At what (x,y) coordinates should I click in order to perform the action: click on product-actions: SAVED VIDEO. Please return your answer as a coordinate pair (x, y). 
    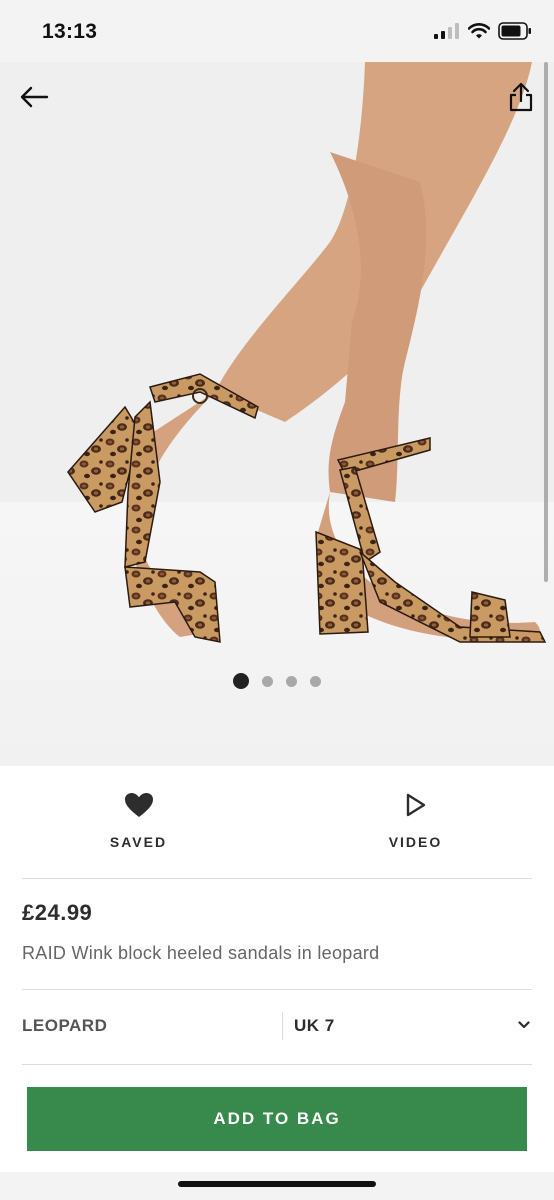
    Looking at the image, I should click on (277, 822).